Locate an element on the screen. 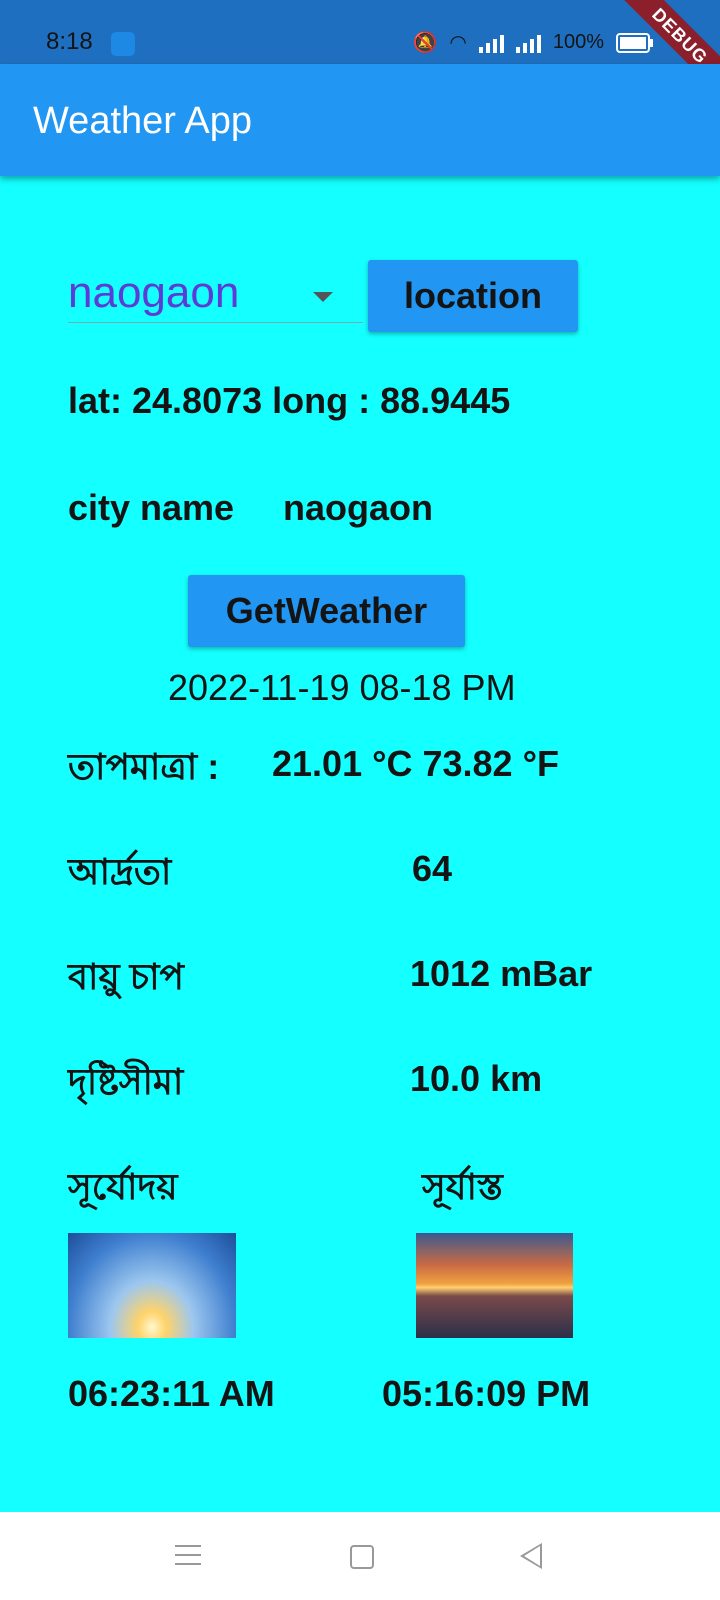 This screenshot has height=1600, width=720. app-title: Weather App is located at coordinates (143, 121).